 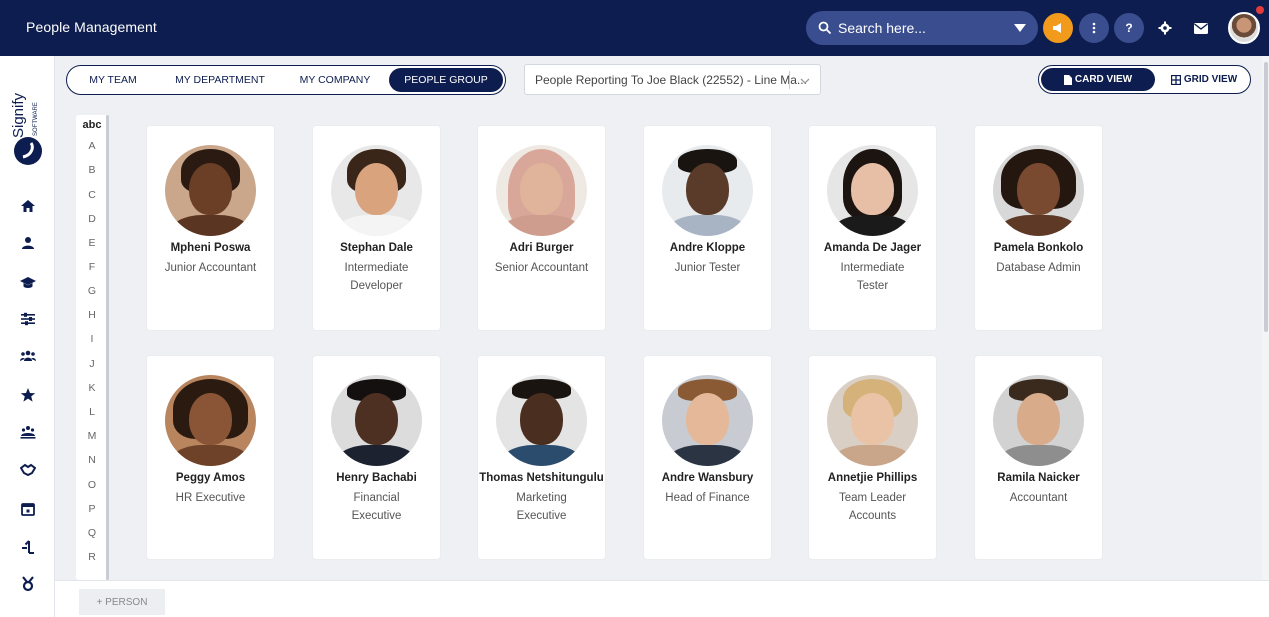 I want to click on person-card: Ramila Naicker Accountant, so click(x=1038, y=457).